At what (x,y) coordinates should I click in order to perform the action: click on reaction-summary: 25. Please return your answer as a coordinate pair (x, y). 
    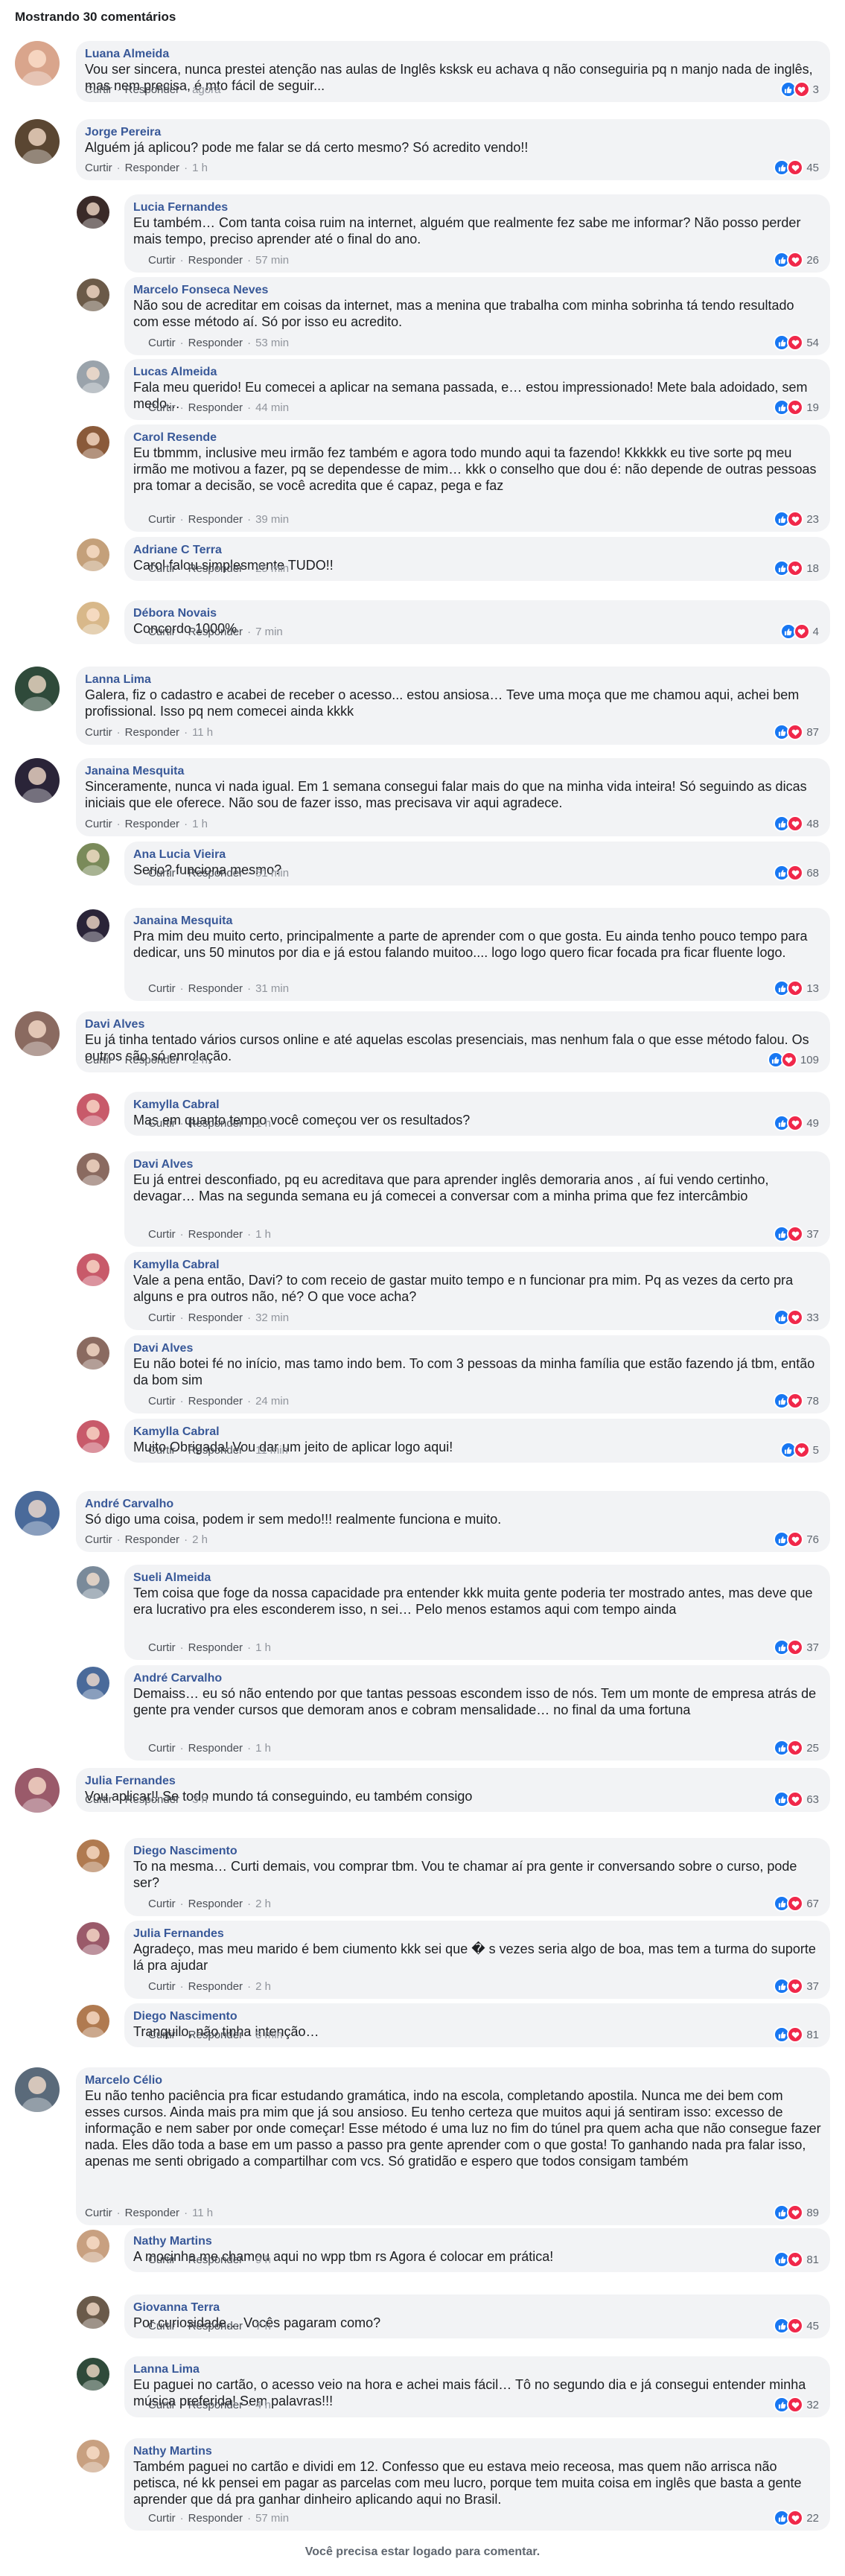
    Looking at the image, I should click on (796, 1748).